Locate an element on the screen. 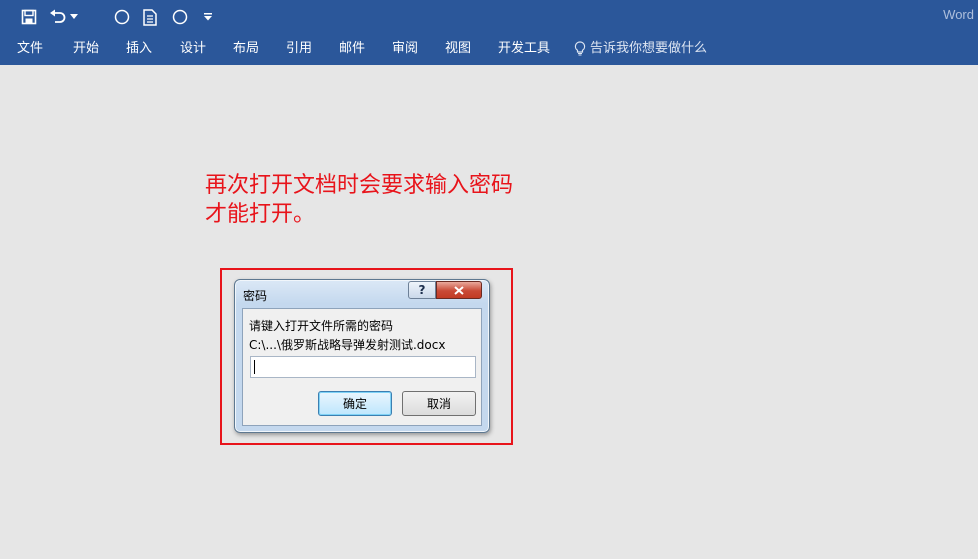 Image resolution: width=978 pixels, height=559 pixels. tab-insert: 插入 is located at coordinates (139, 48).